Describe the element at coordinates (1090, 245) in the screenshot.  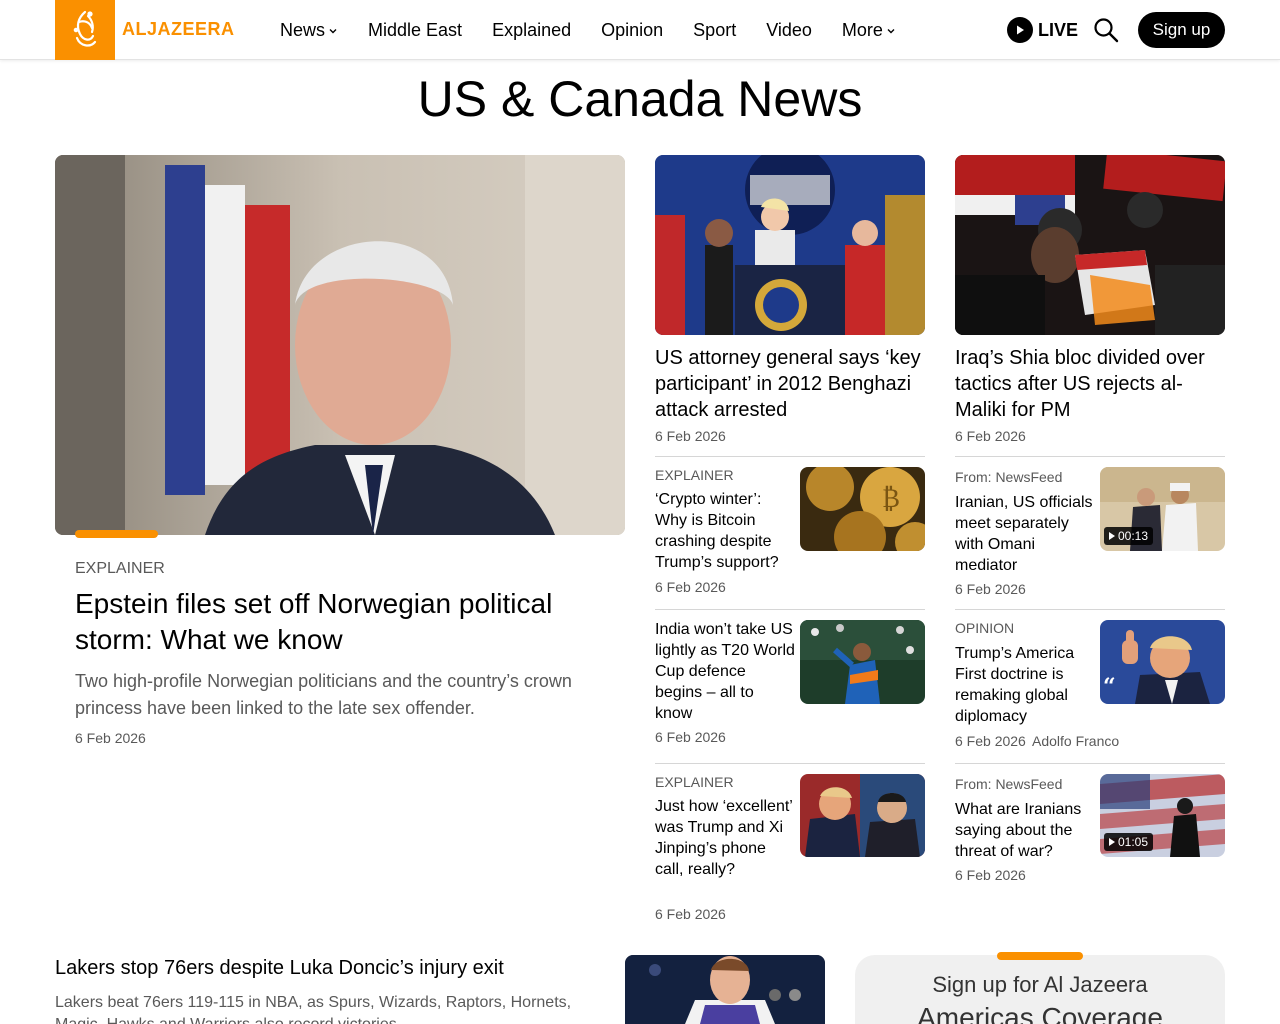
I see `col2-top-image` at that location.